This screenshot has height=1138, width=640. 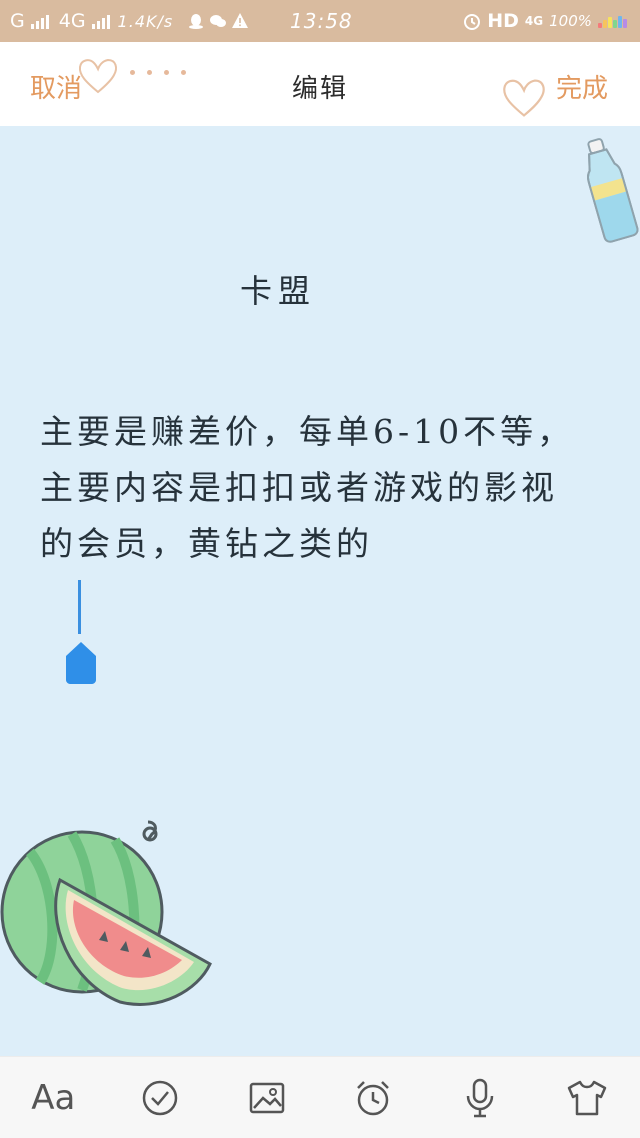 I want to click on cursor-handle, so click(x=81, y=662).